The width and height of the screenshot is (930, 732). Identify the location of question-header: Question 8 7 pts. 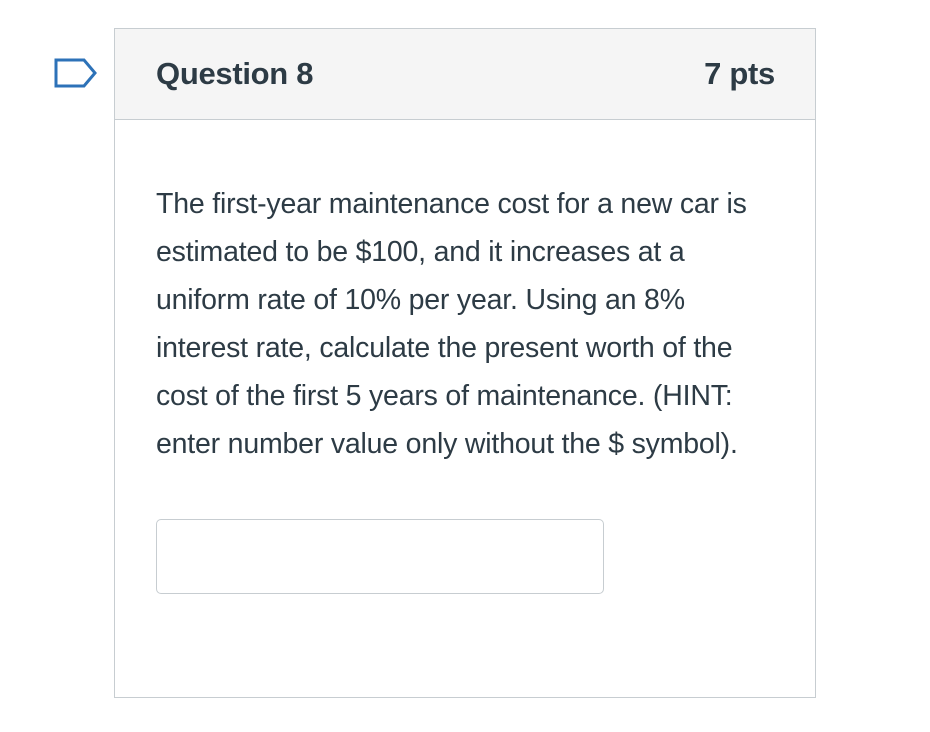
(465, 74).